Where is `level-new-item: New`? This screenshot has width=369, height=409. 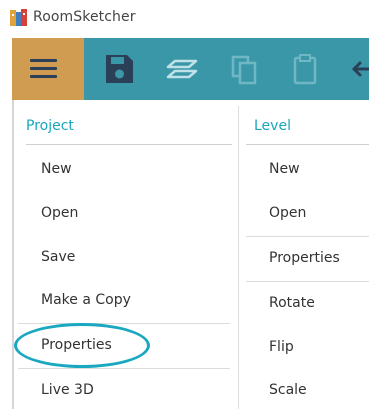
level-new-item: New is located at coordinates (284, 169).